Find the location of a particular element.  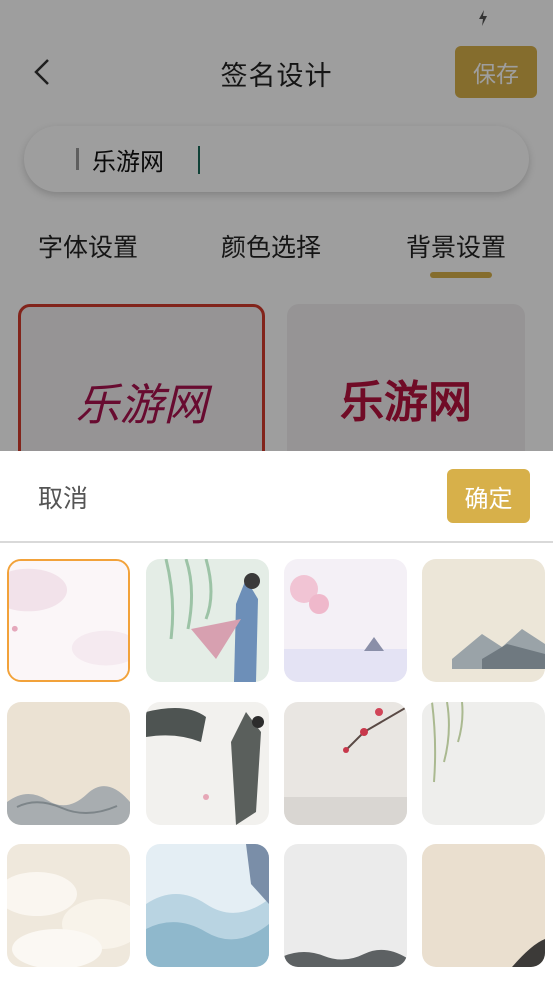

clouds-image is located at coordinates (68, 905).